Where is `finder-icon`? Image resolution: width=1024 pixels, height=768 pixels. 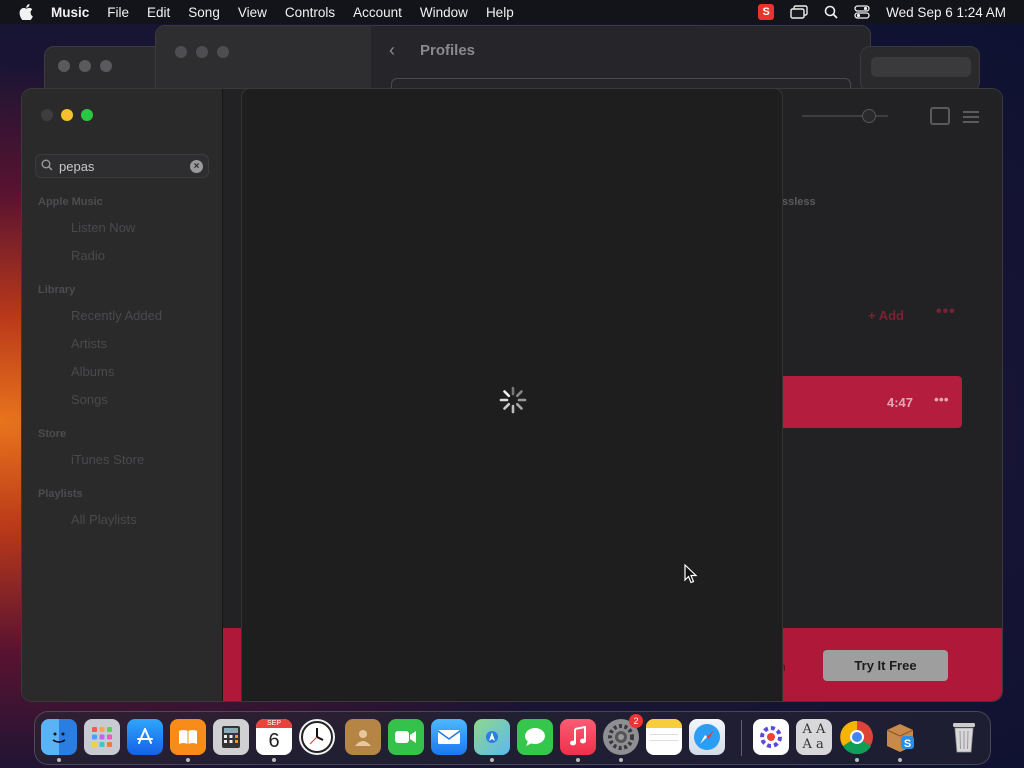 finder-icon is located at coordinates (59, 737).